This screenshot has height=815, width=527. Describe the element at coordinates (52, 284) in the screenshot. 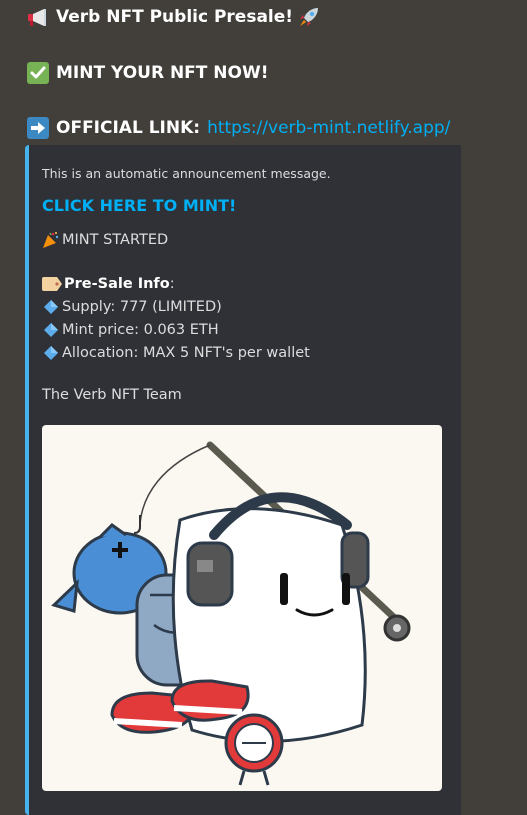

I see `label-tag-icon` at that location.